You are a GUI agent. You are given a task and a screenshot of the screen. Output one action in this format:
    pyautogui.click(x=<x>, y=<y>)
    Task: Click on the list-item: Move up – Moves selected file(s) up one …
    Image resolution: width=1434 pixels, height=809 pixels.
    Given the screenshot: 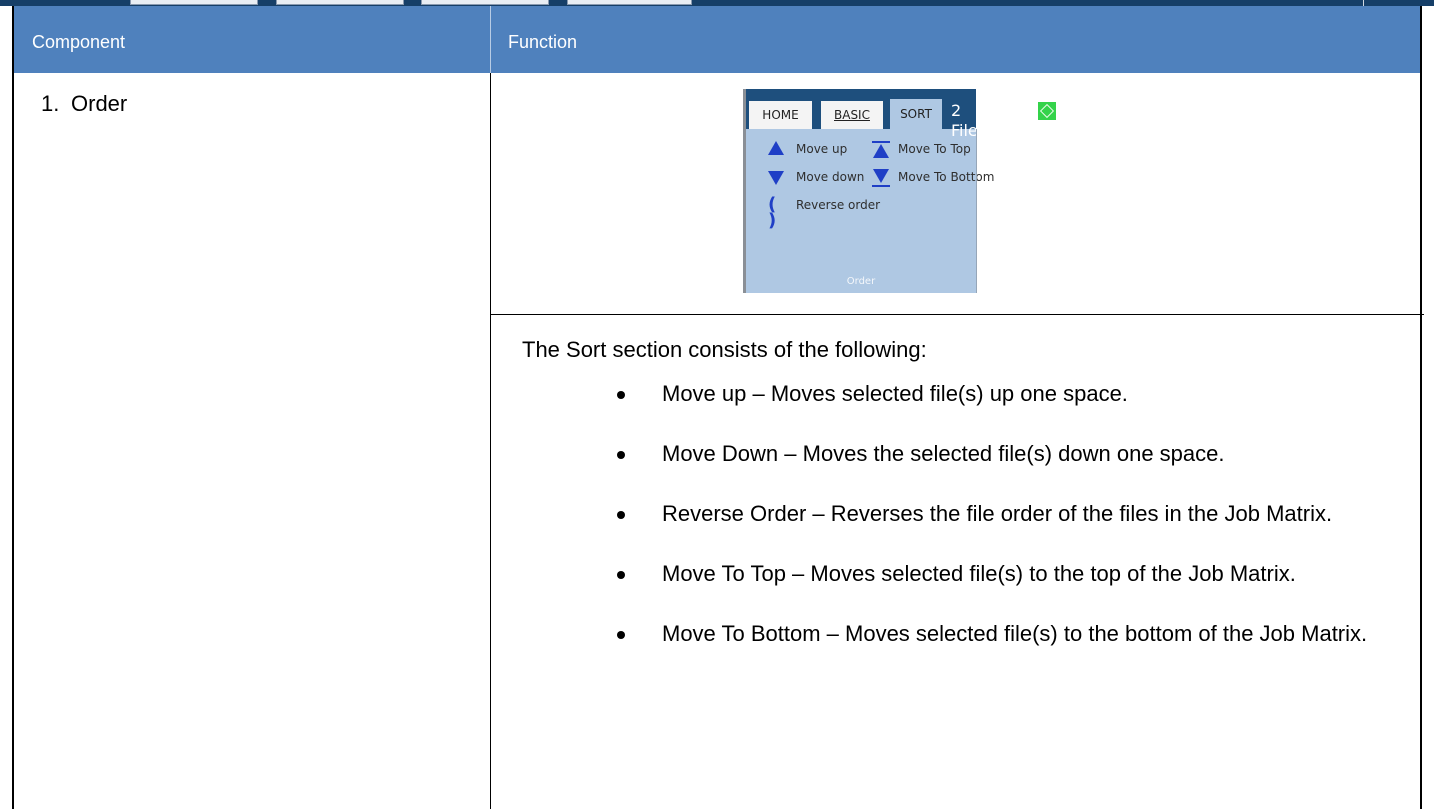 What is the action you would take?
    pyautogui.click(x=1014, y=394)
    